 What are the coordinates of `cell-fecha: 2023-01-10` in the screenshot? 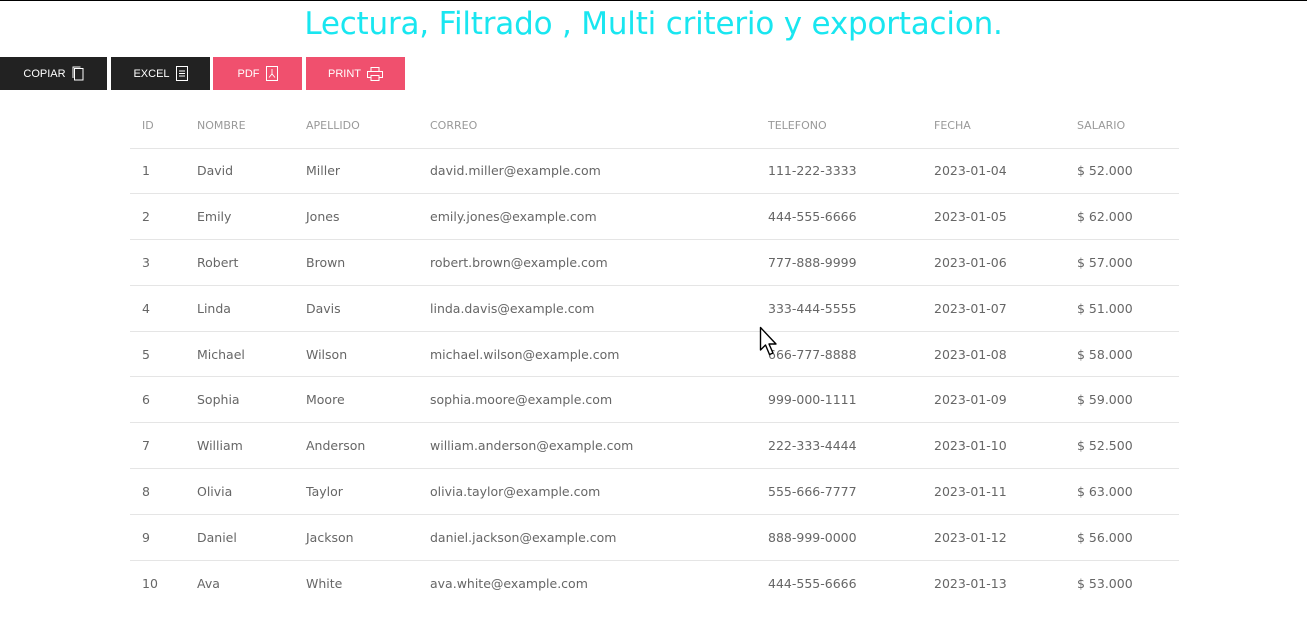 It's located at (993, 446).